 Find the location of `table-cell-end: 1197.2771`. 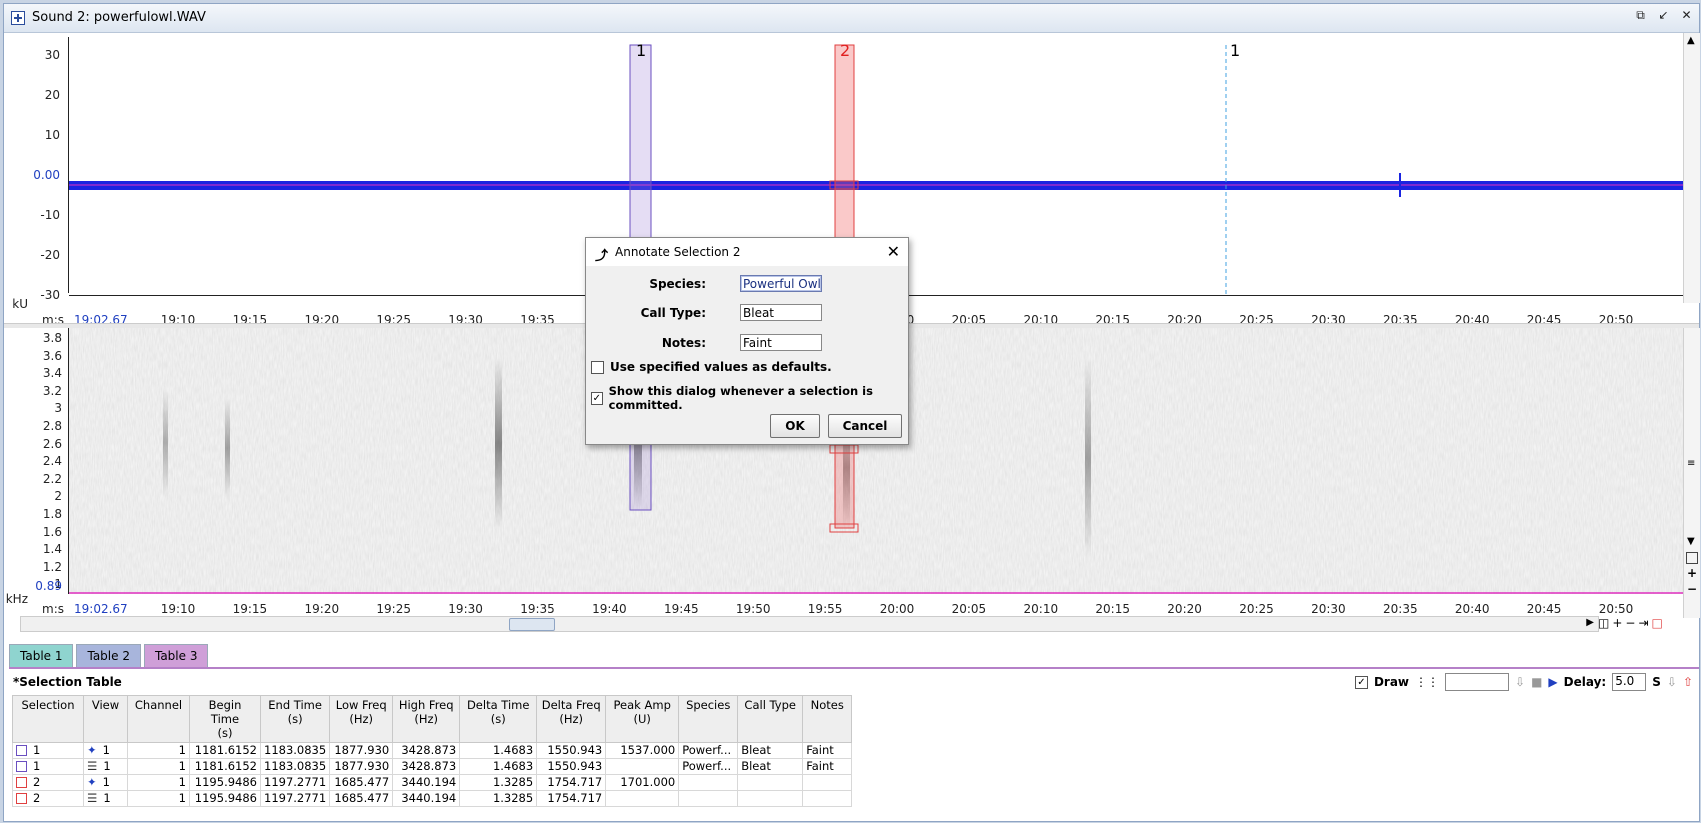

table-cell-end: 1197.2771 is located at coordinates (295, 798).